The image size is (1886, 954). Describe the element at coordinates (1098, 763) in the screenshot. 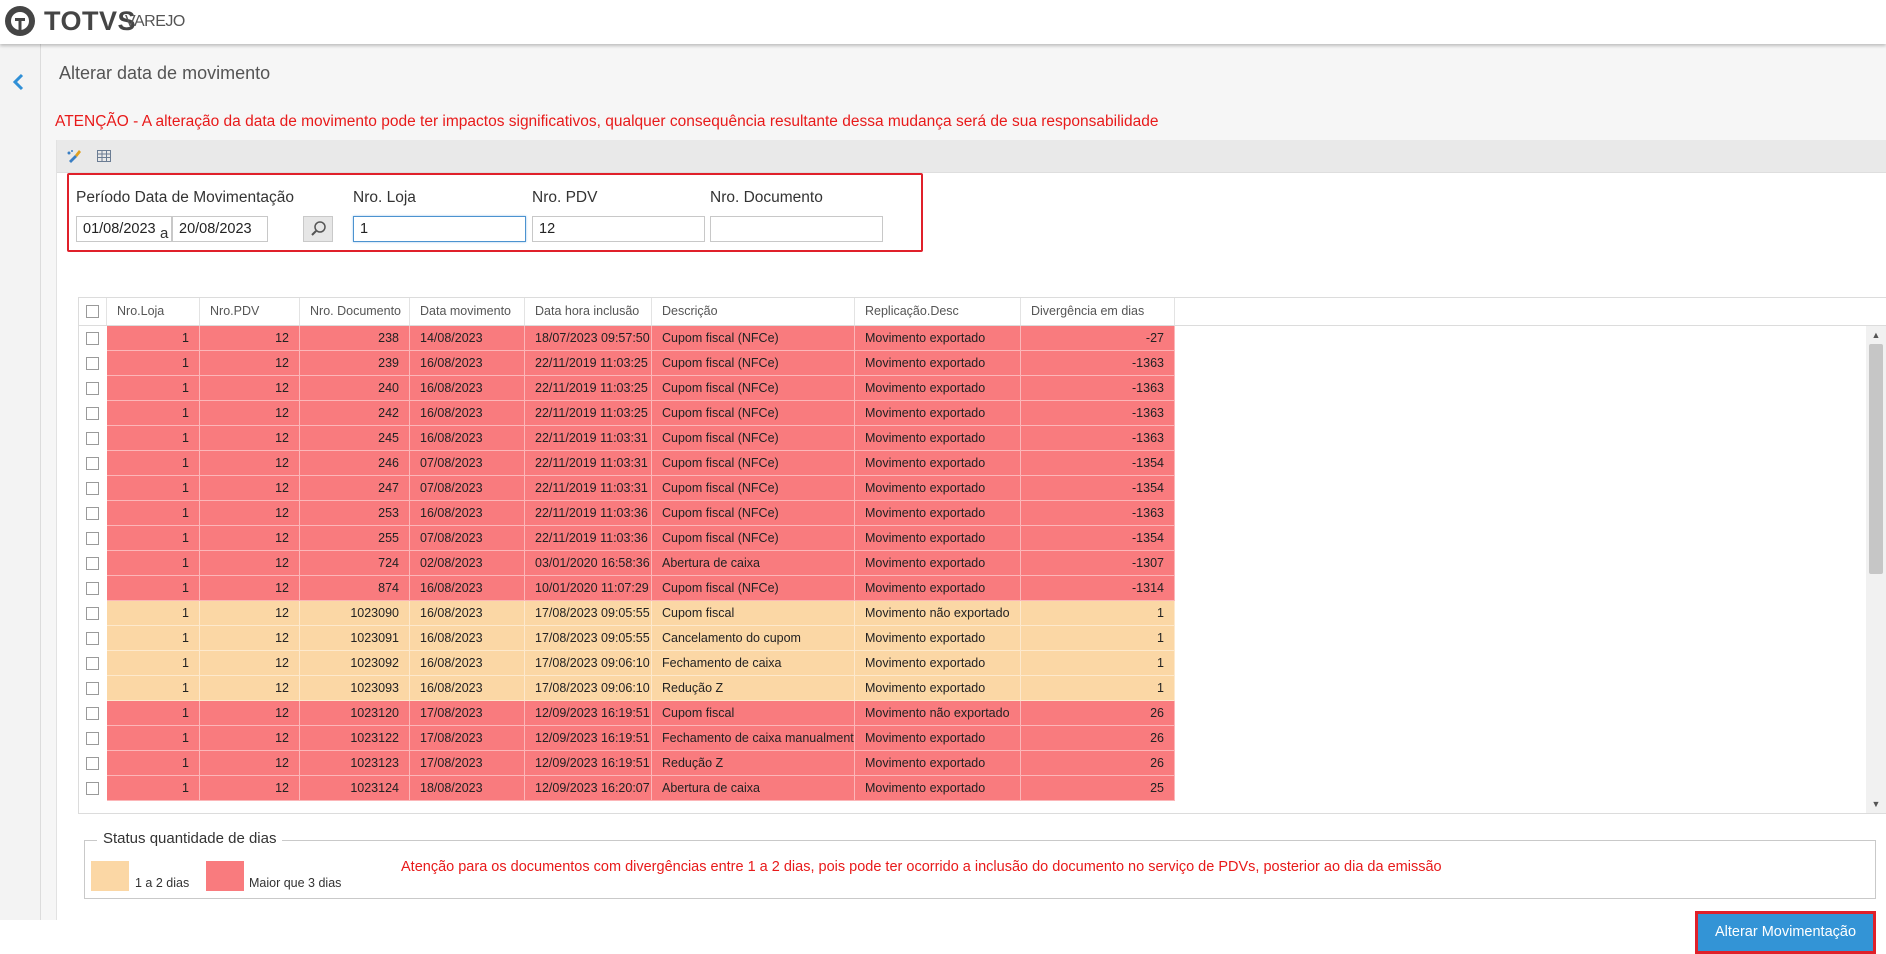

I see `table-cell: 26` at that location.